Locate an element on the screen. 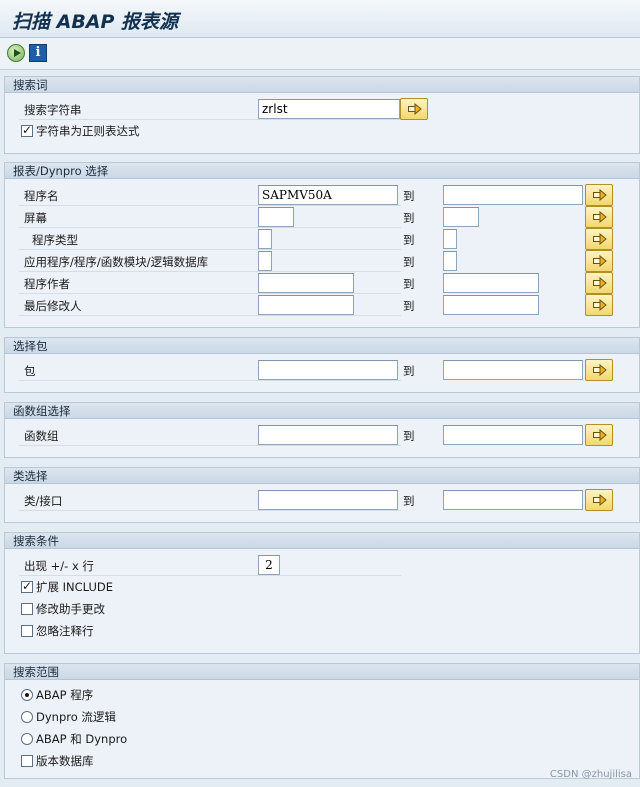  package-from-input is located at coordinates (328, 370).